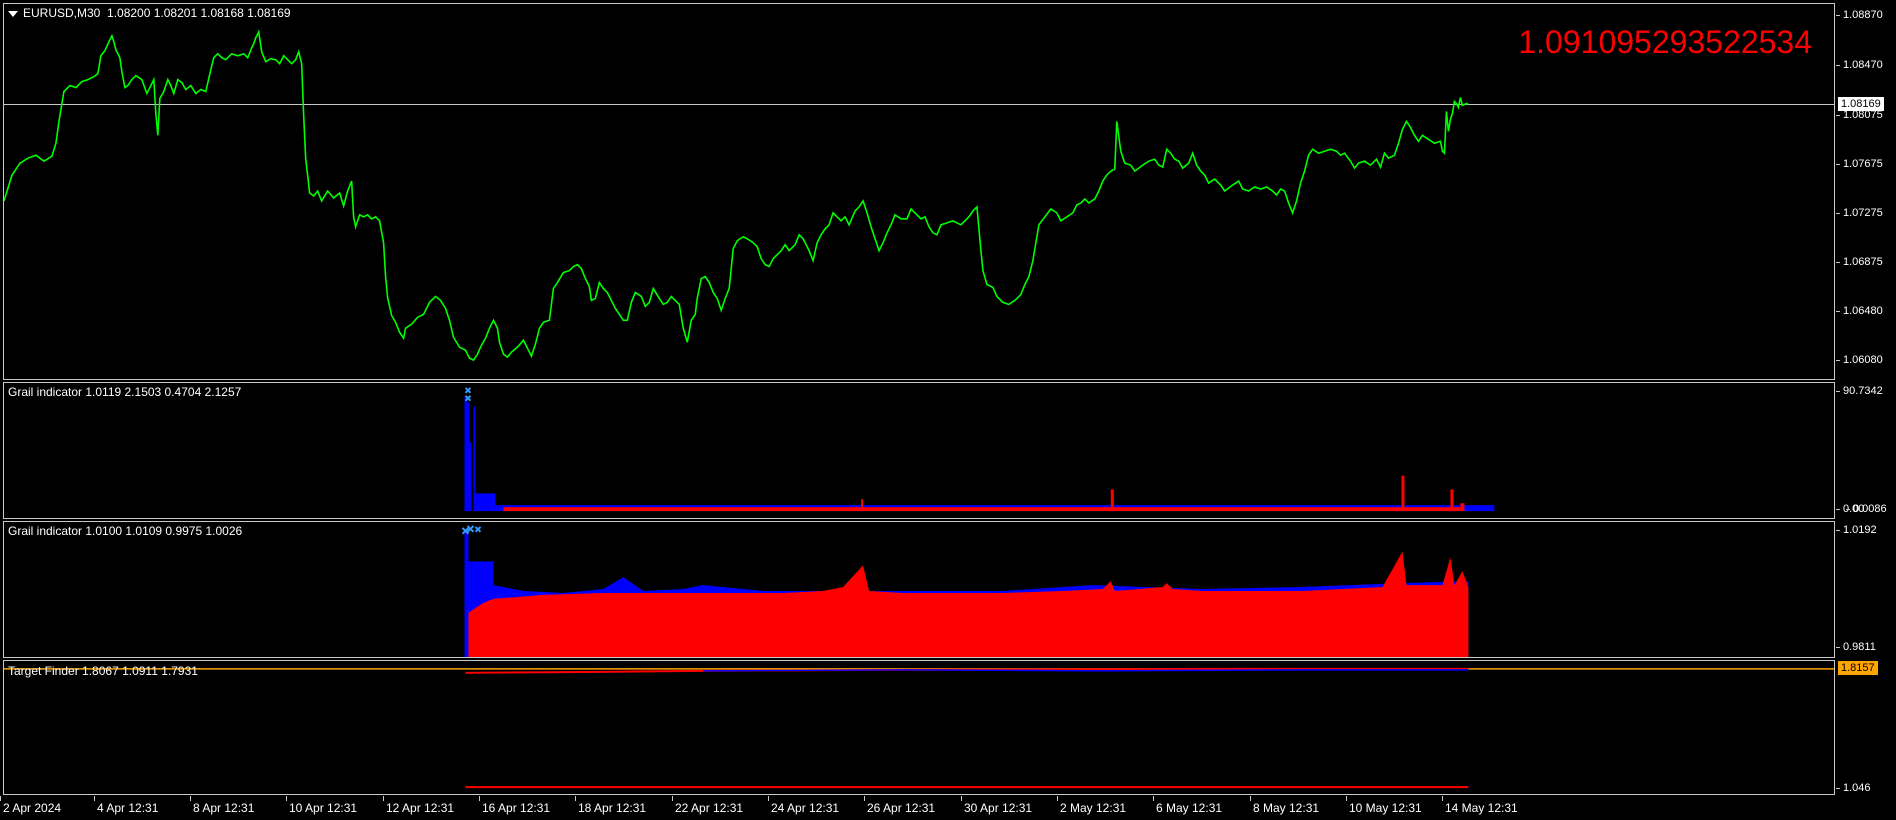 This screenshot has height=820, width=1896. What do you see at coordinates (62, 13) in the screenshot?
I see `symbol-label: EURUSD,M30` at bounding box center [62, 13].